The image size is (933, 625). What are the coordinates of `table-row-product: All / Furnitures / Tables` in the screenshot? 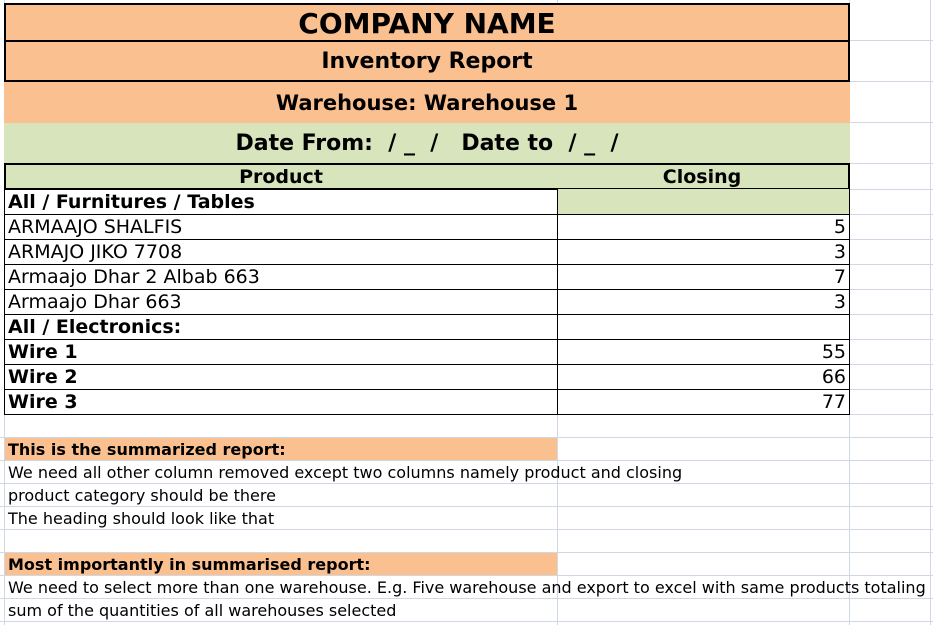 It's located at (281, 202).